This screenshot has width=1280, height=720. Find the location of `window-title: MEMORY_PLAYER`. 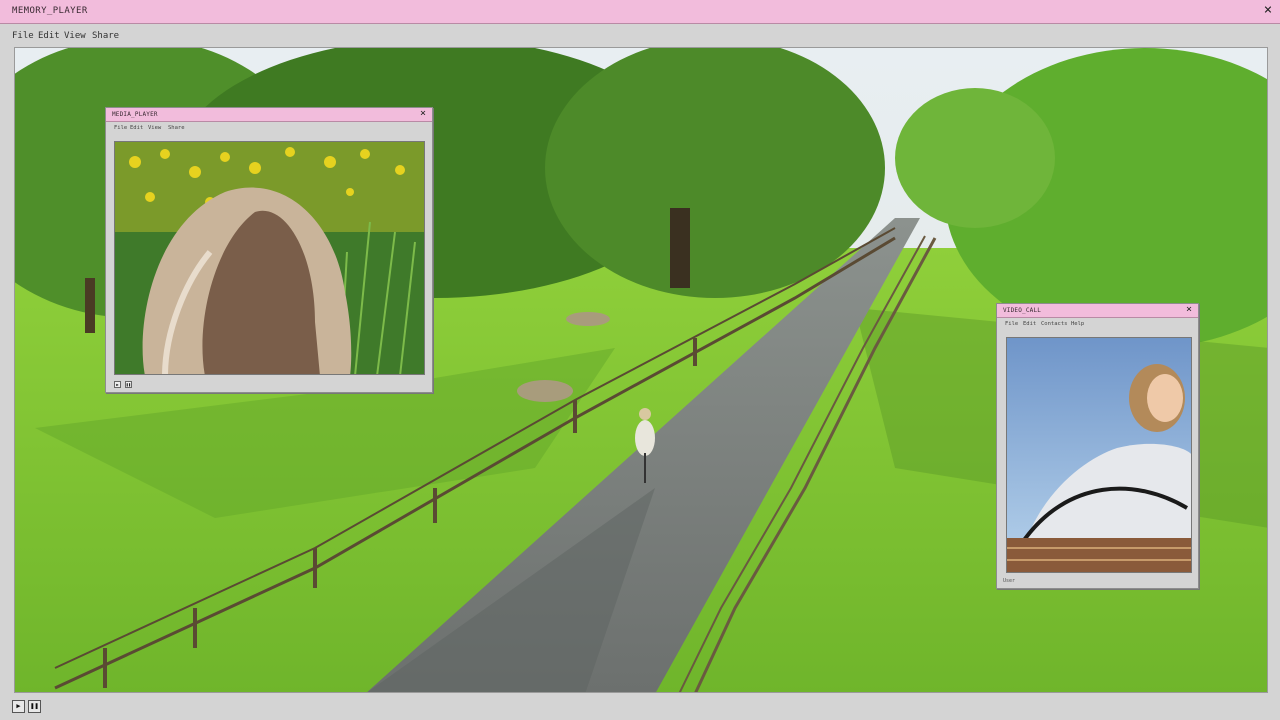

window-title: MEMORY_PLAYER is located at coordinates (50, 11).